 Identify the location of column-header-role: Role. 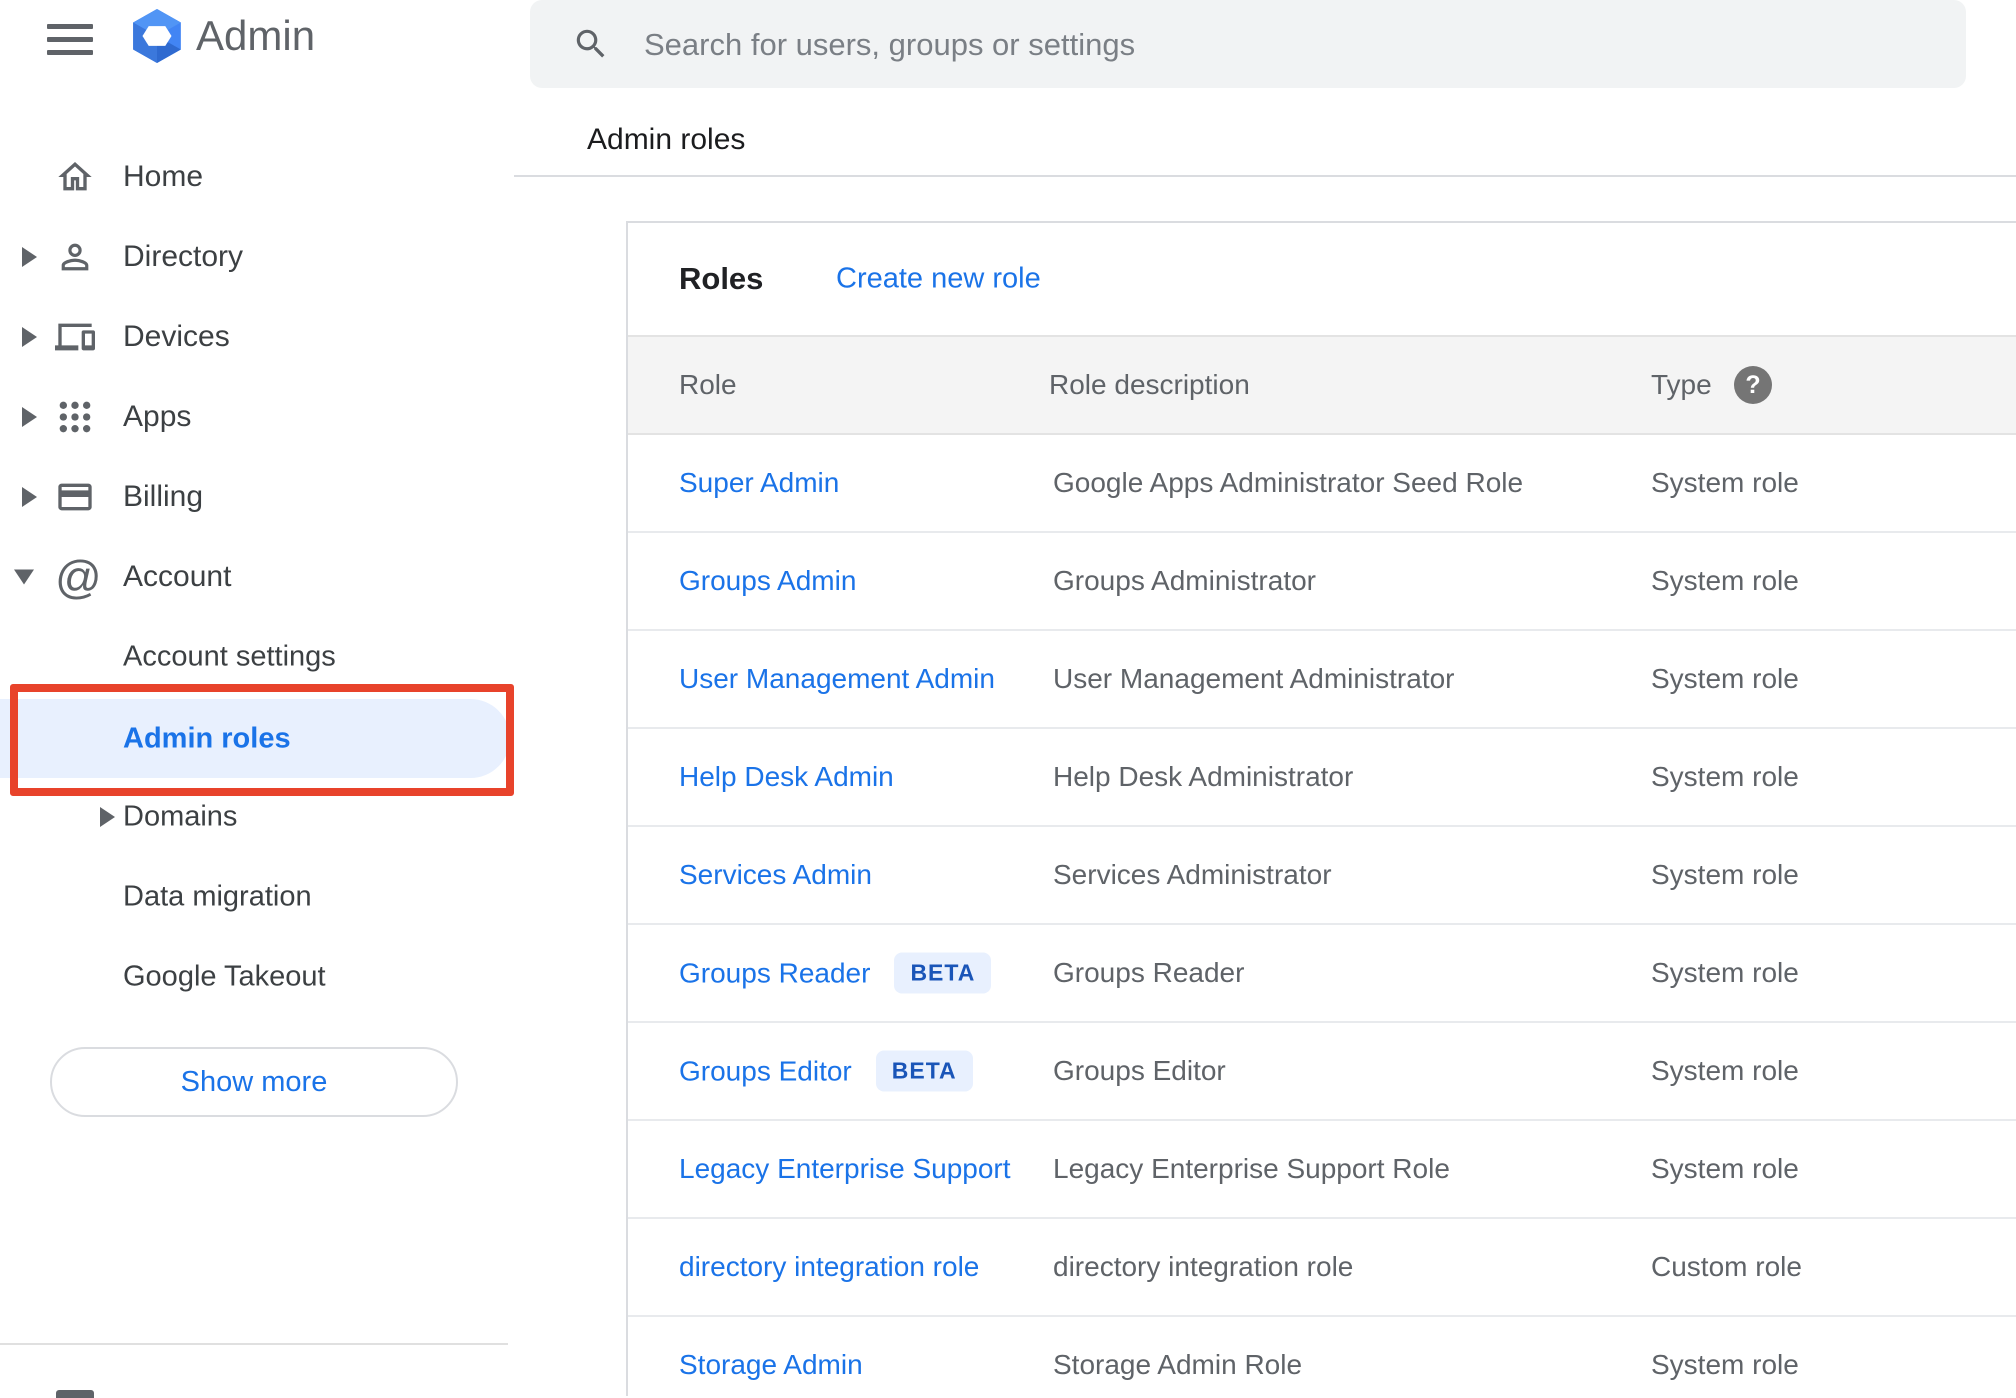
(708, 384).